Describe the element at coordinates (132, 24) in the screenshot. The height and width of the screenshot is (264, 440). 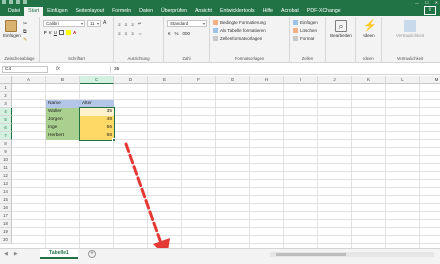
I see `align-bottom-icon: ≡` at that location.